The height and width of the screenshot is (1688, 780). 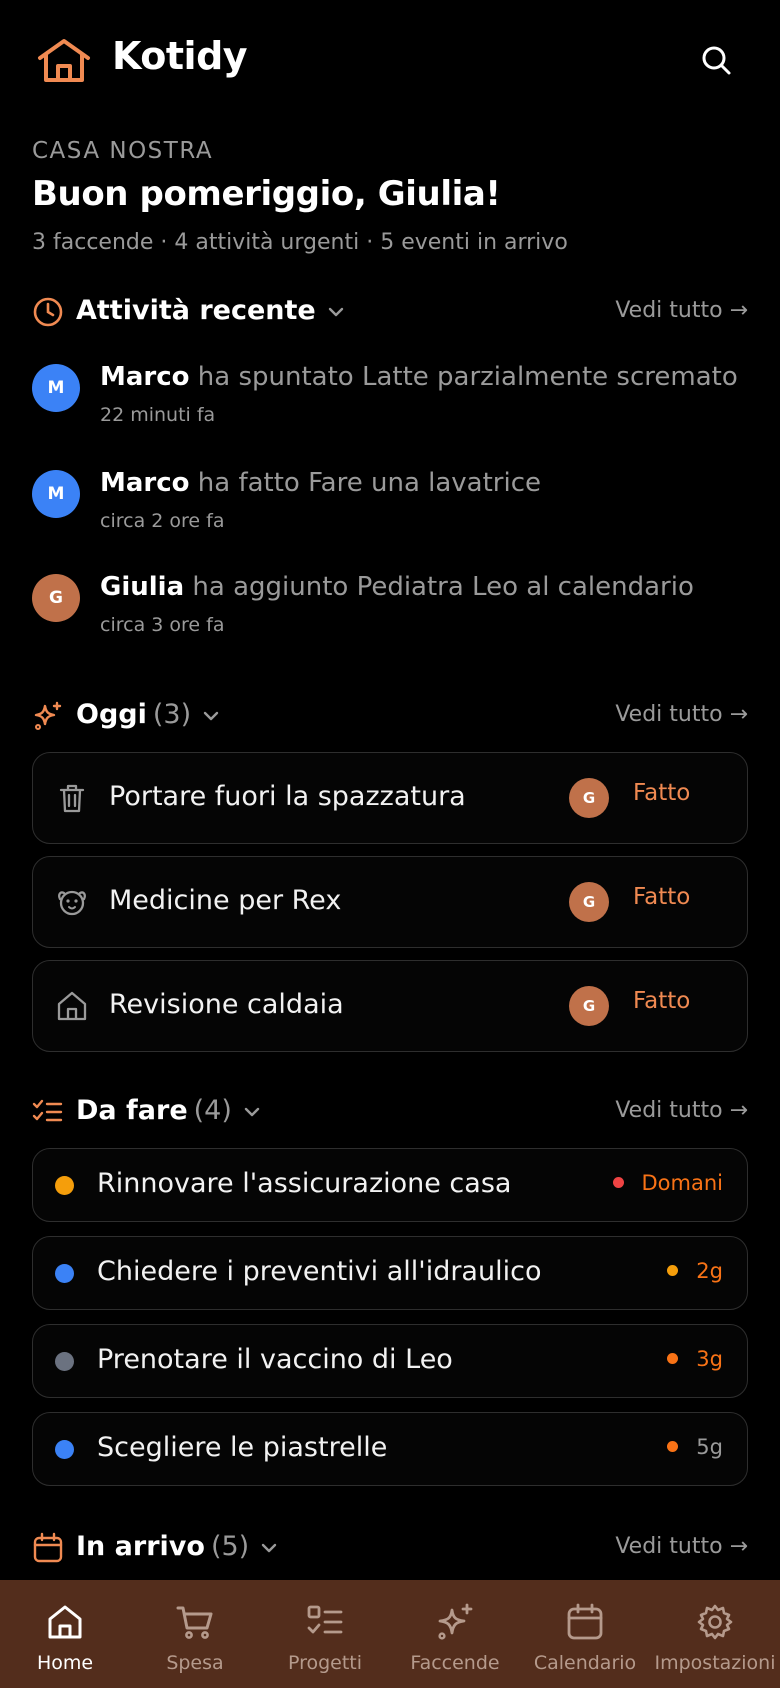 What do you see at coordinates (132, 1110) in the screenshot?
I see `section-title: Da fare` at bounding box center [132, 1110].